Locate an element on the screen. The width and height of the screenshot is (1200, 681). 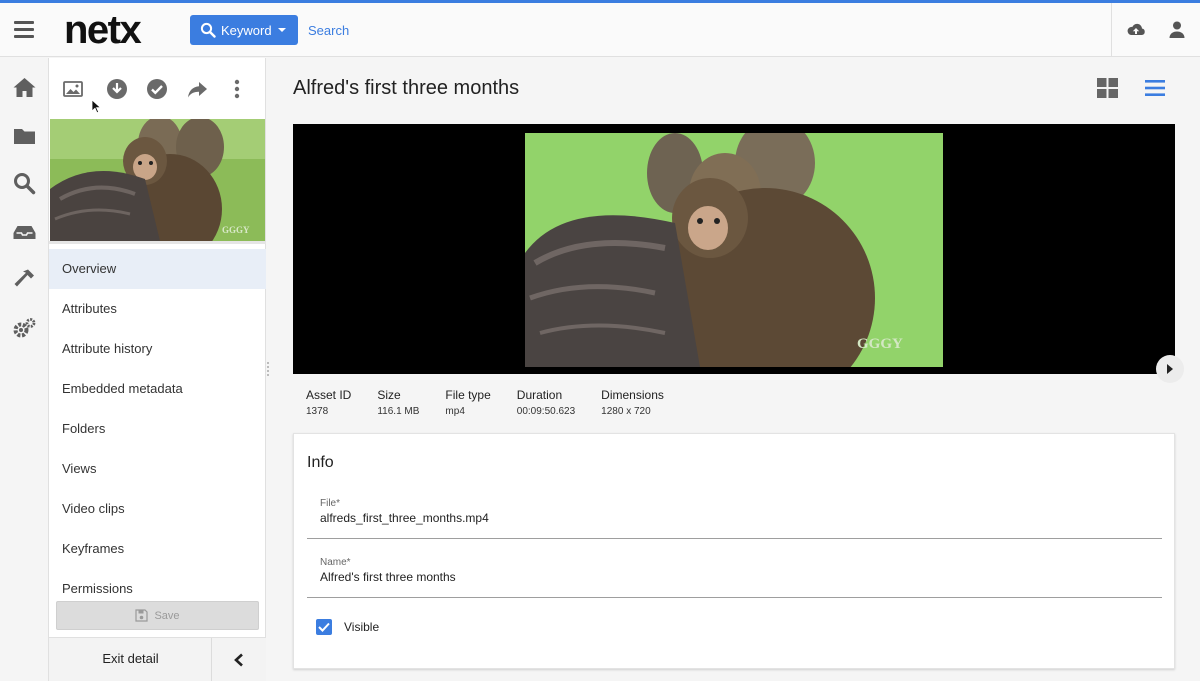
nav-rail is located at coordinates (24, 369).